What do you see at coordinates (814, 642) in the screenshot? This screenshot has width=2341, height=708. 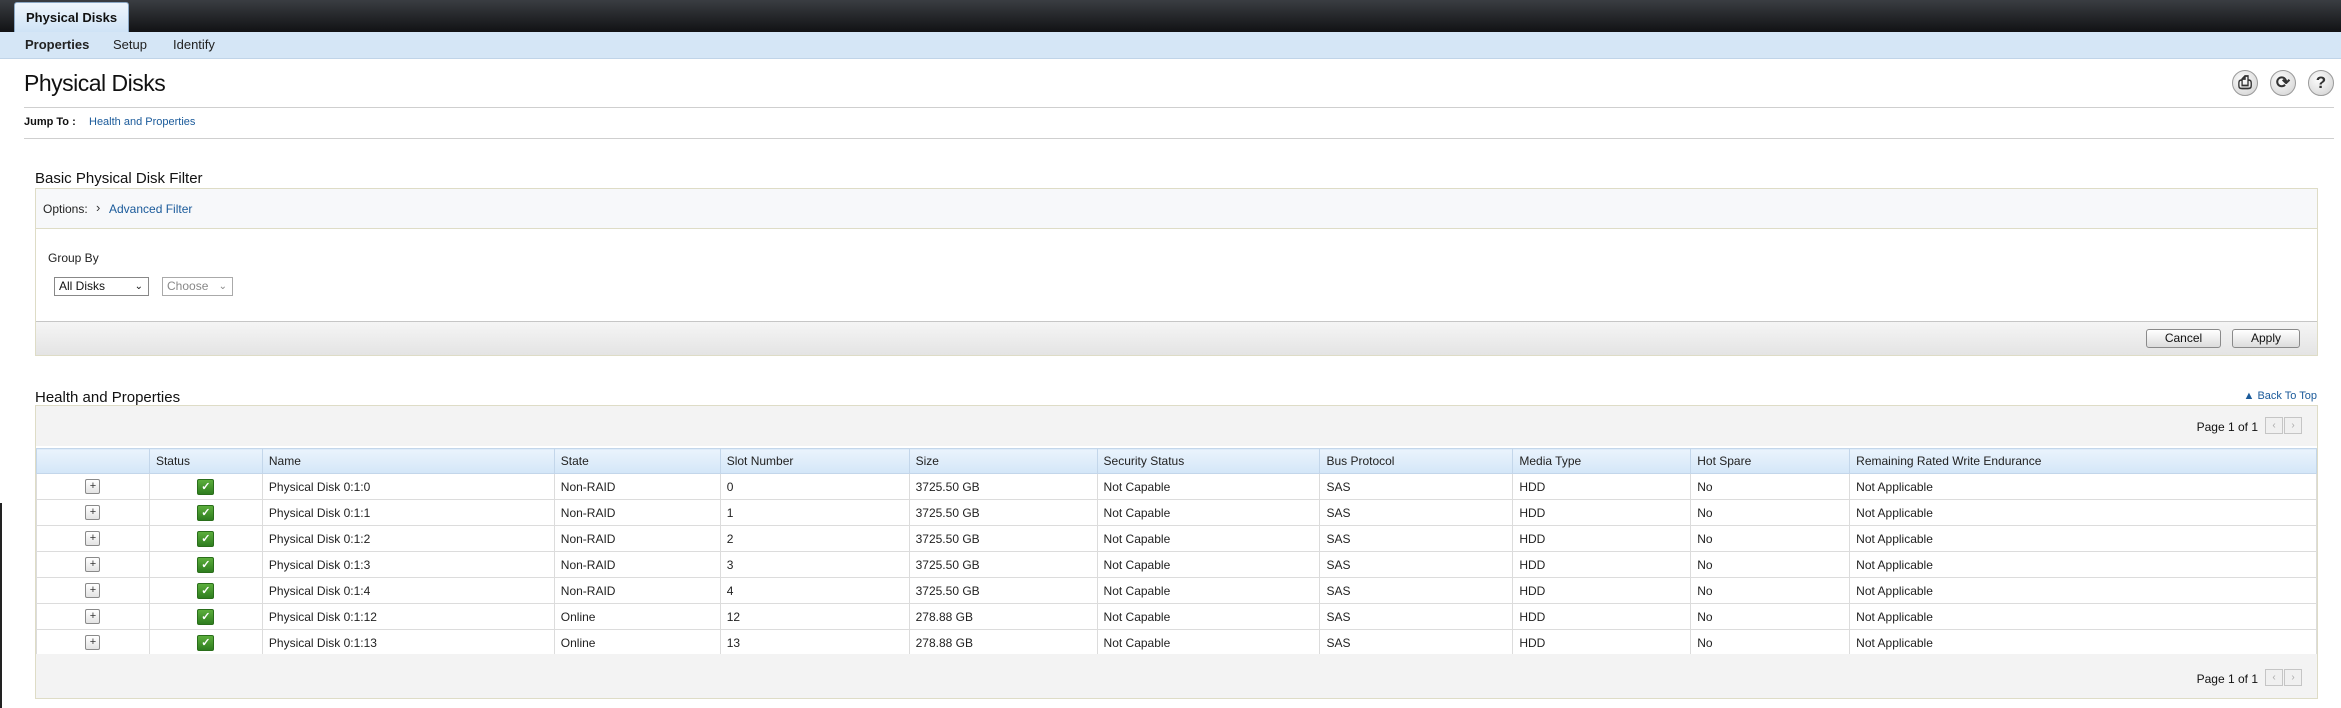 I see `cell-slot: 13` at bounding box center [814, 642].